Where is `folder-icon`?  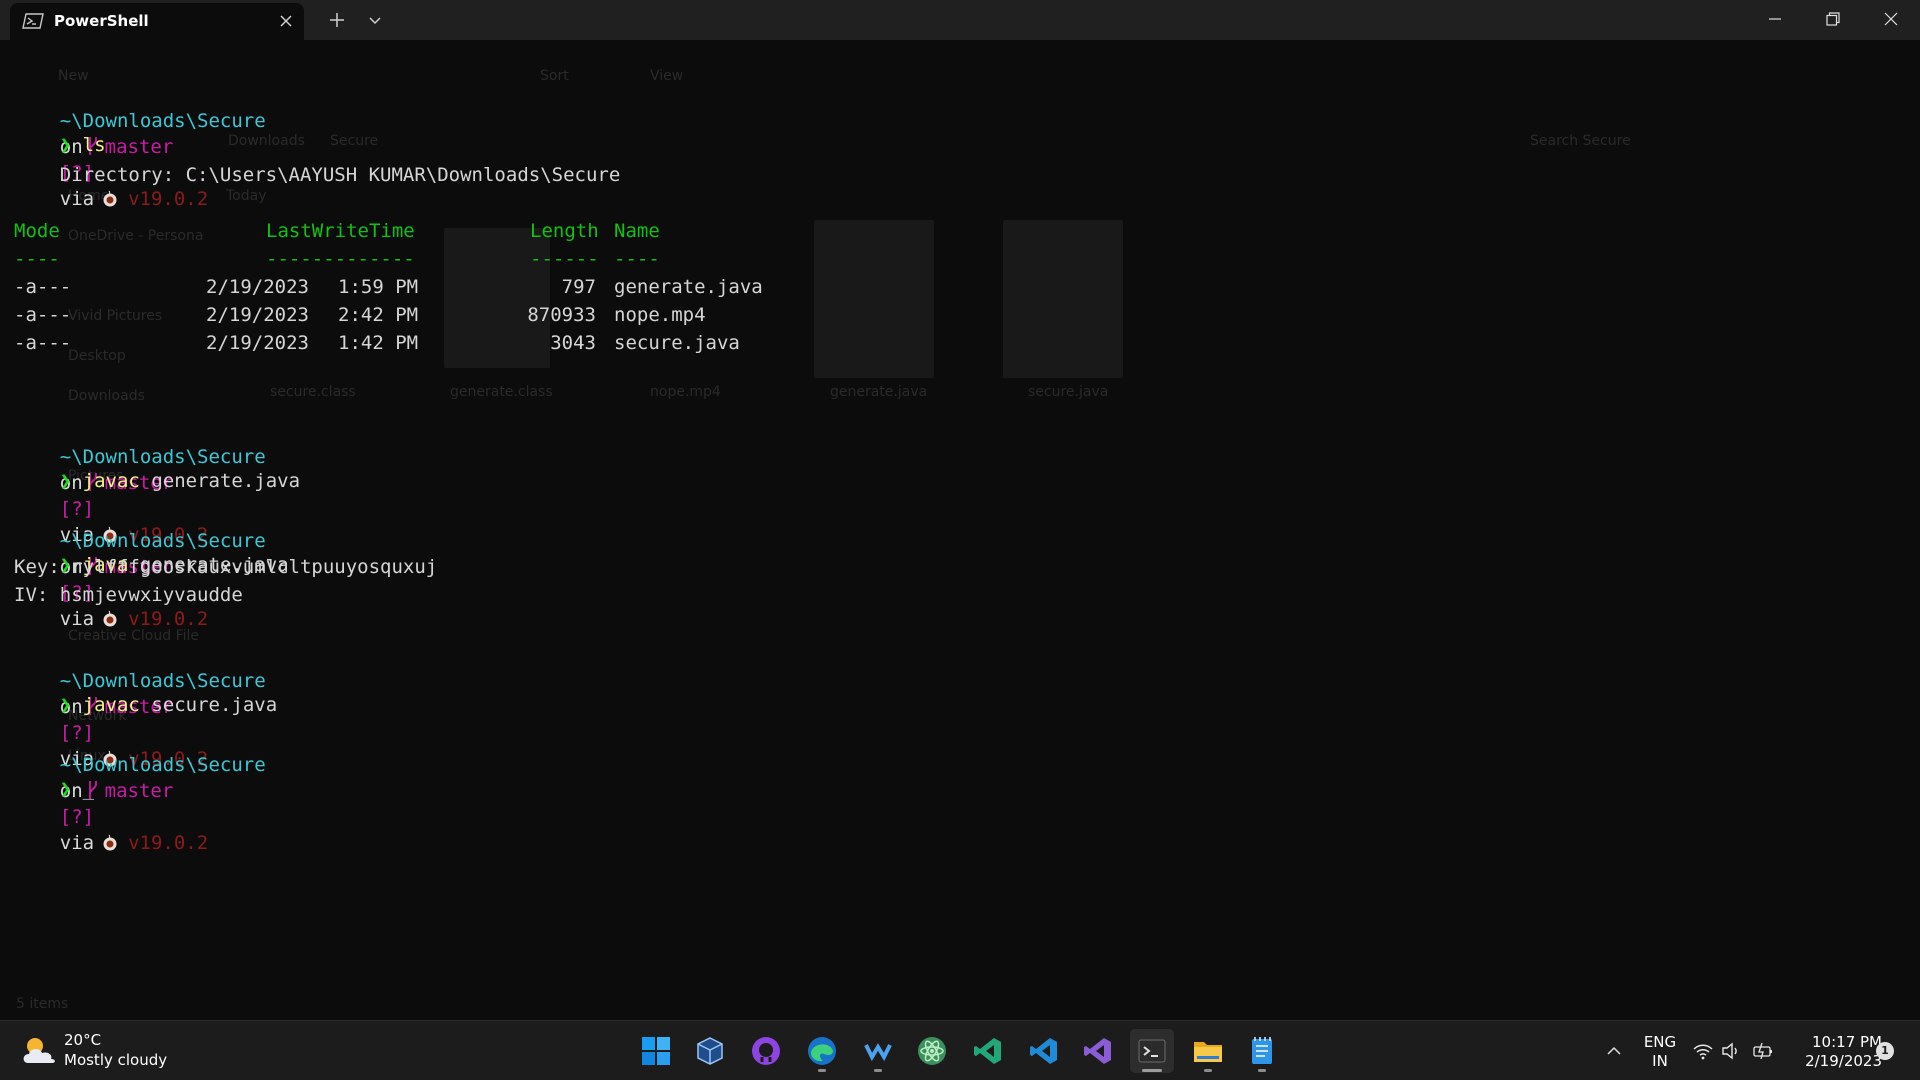
folder-icon is located at coordinates (1208, 1052).